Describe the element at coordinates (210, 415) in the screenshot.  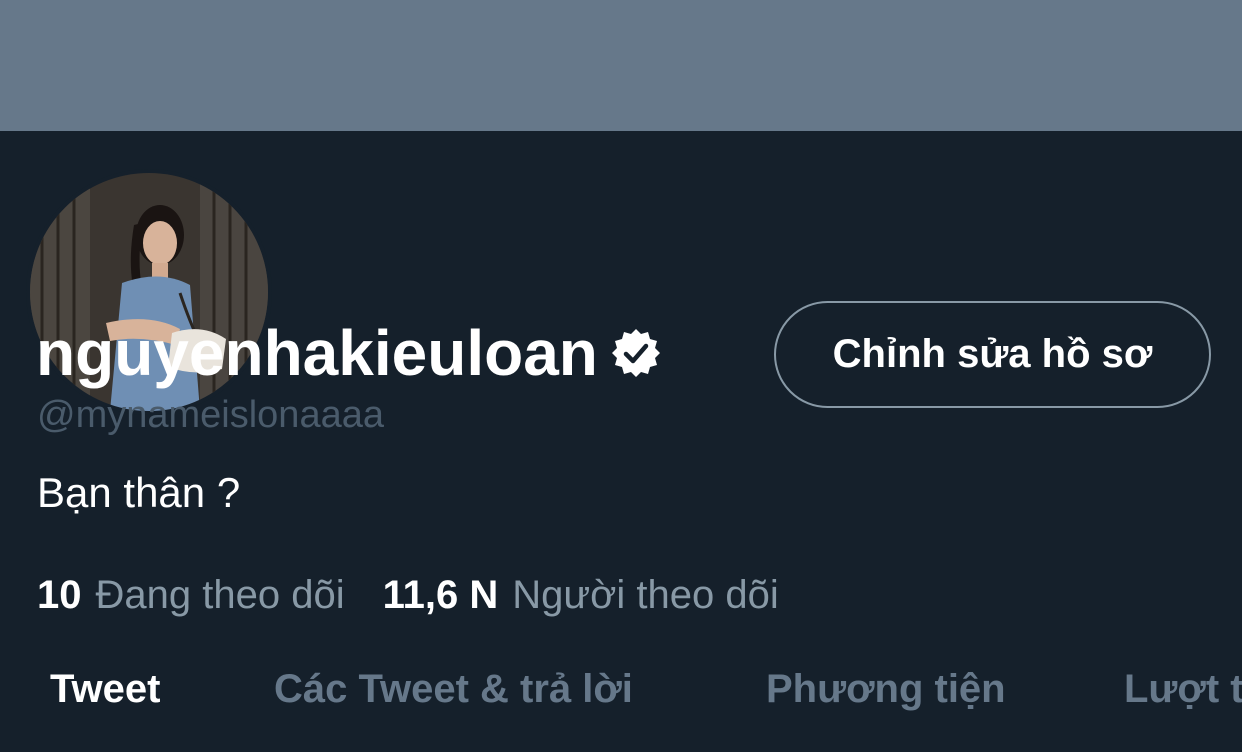
I see `profile-handle: @mynameislonaaaa` at that location.